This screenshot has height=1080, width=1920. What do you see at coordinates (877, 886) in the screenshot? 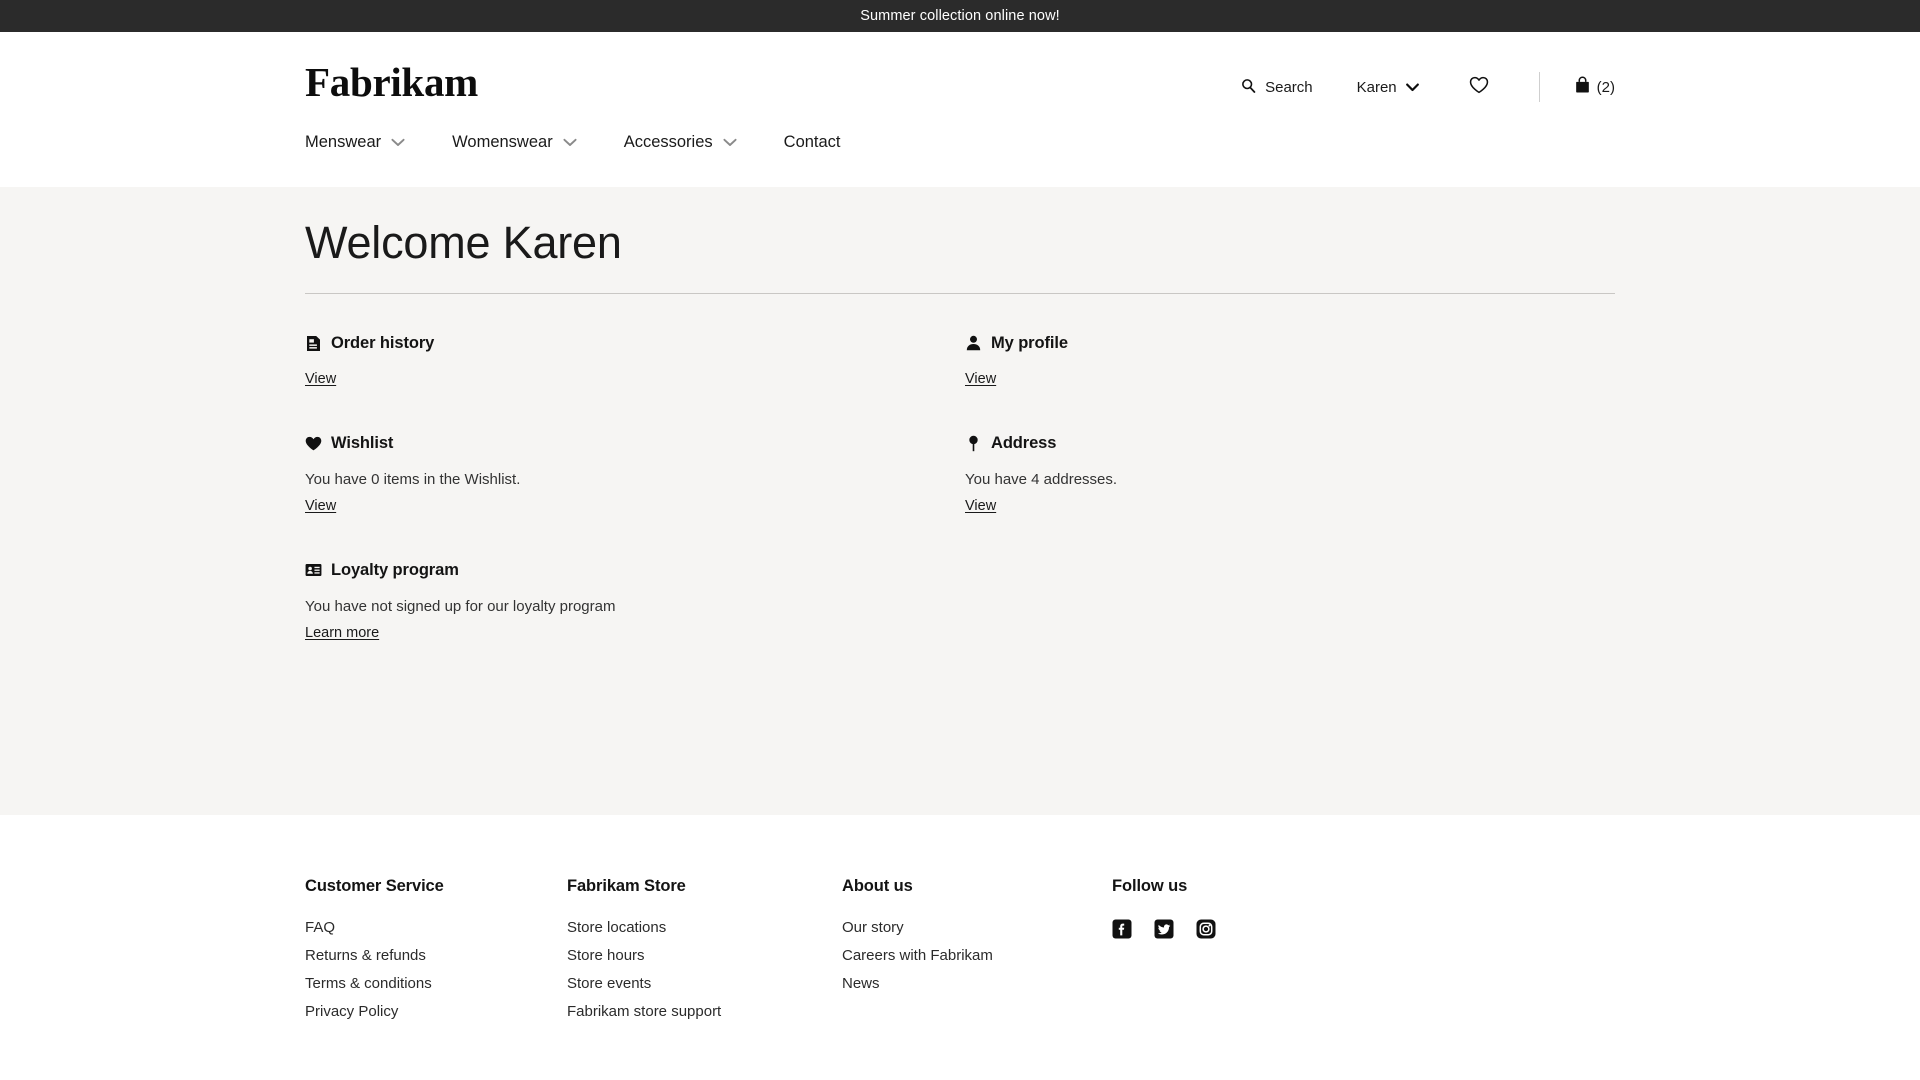
I see `footer-column-title: About us` at bounding box center [877, 886].